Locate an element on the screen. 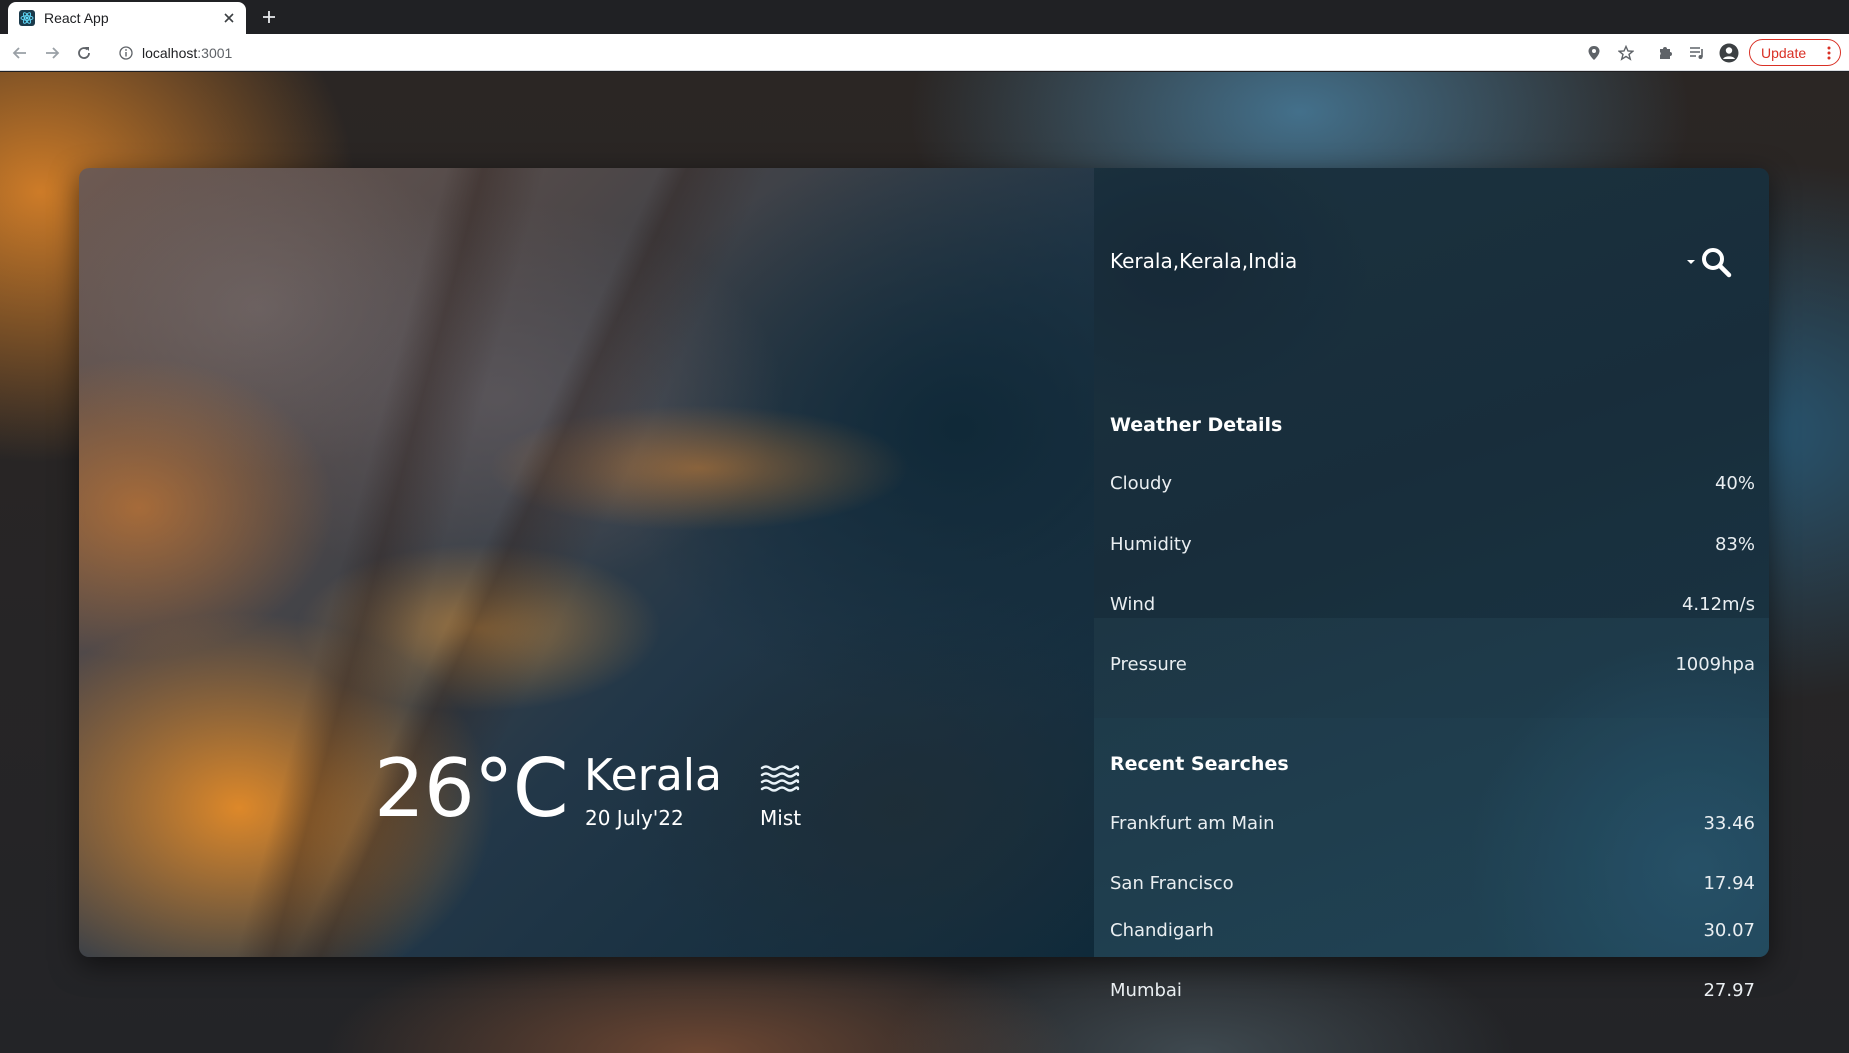 The width and height of the screenshot is (1849, 1053). url-host: localhost is located at coordinates (170, 52).